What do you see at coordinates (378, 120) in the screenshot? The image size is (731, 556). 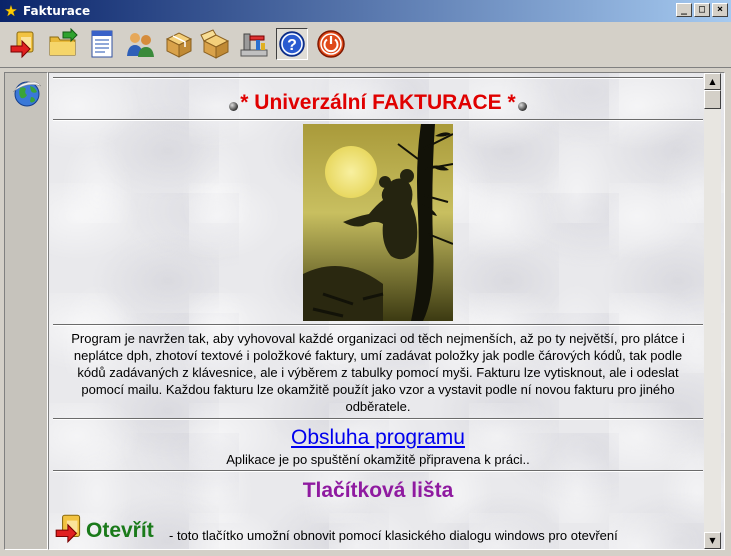 I see `divider` at bounding box center [378, 120].